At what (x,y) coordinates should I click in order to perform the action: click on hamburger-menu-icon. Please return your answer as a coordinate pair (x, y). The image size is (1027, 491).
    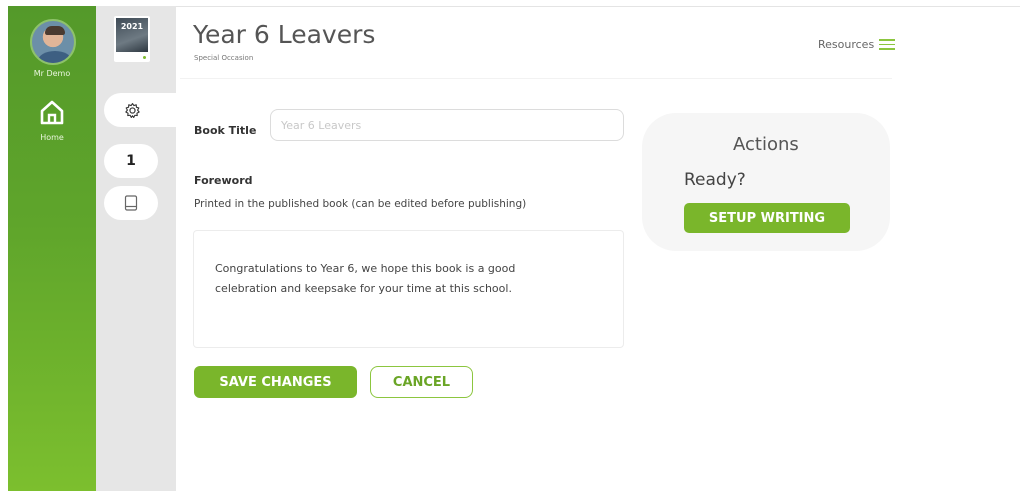
    Looking at the image, I should click on (887, 44).